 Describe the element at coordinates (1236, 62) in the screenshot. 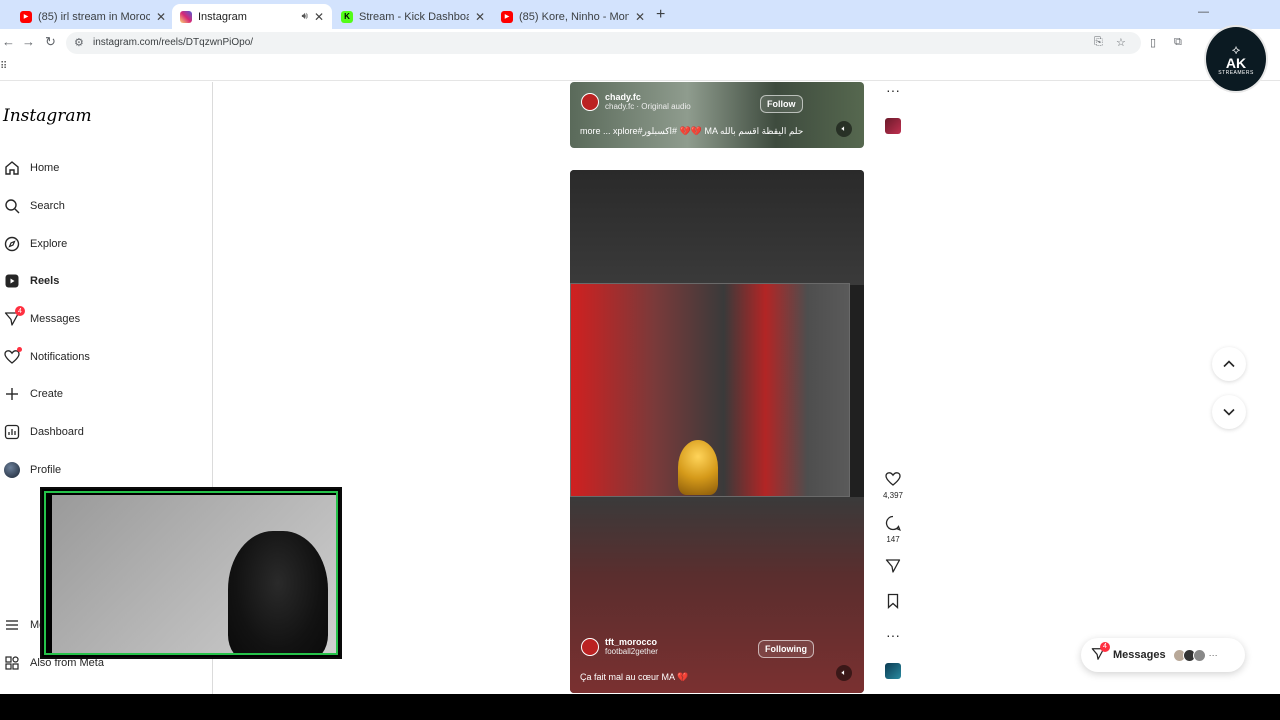

I see `logo-text: AK` at that location.